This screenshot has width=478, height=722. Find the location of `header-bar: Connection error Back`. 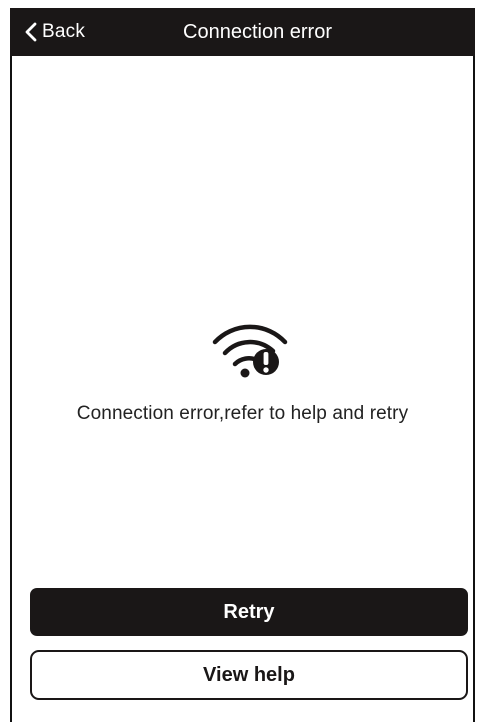

header-bar: Connection error Back is located at coordinates (242, 32).